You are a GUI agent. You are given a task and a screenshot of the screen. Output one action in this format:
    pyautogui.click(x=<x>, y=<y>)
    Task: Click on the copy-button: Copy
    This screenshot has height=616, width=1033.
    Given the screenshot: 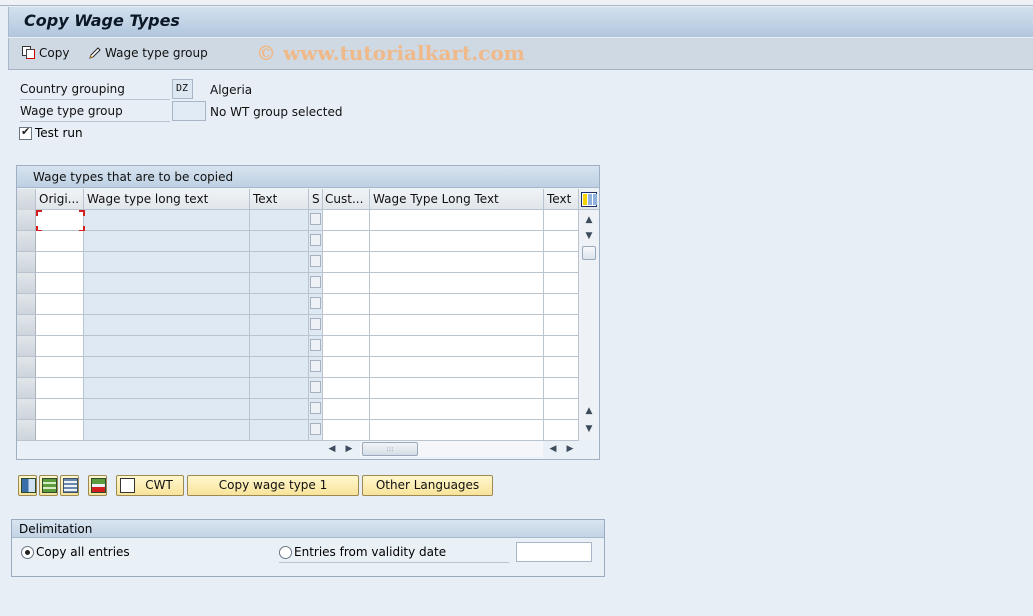 What is the action you would take?
    pyautogui.click(x=45, y=53)
    